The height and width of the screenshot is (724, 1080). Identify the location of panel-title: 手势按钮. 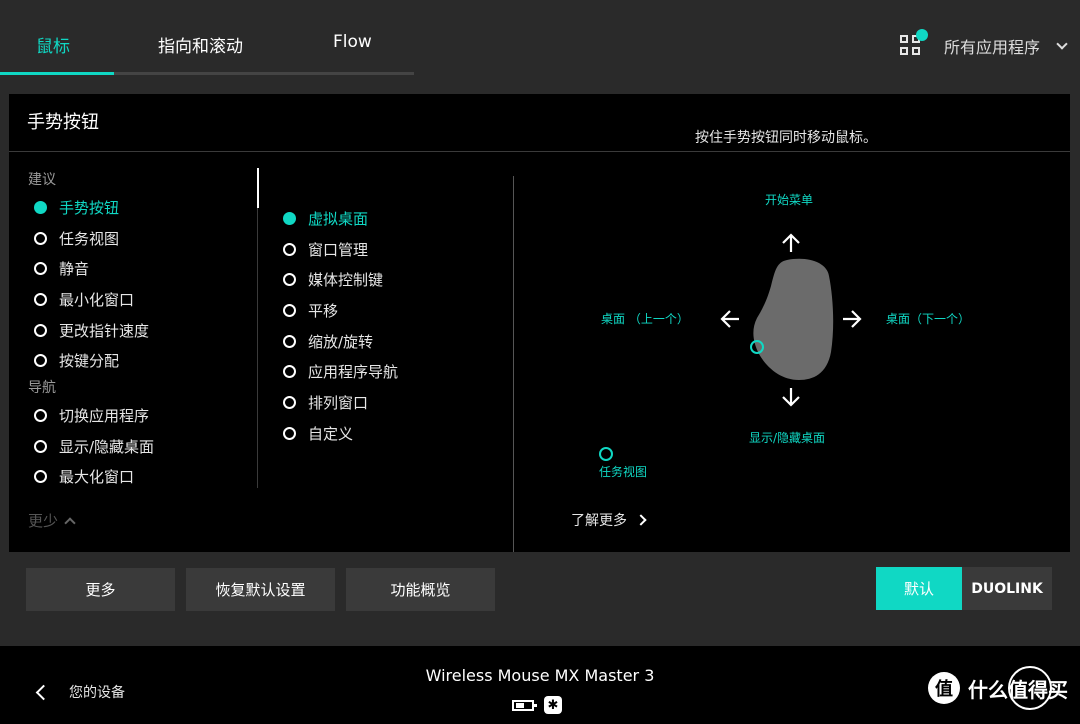
(63, 122).